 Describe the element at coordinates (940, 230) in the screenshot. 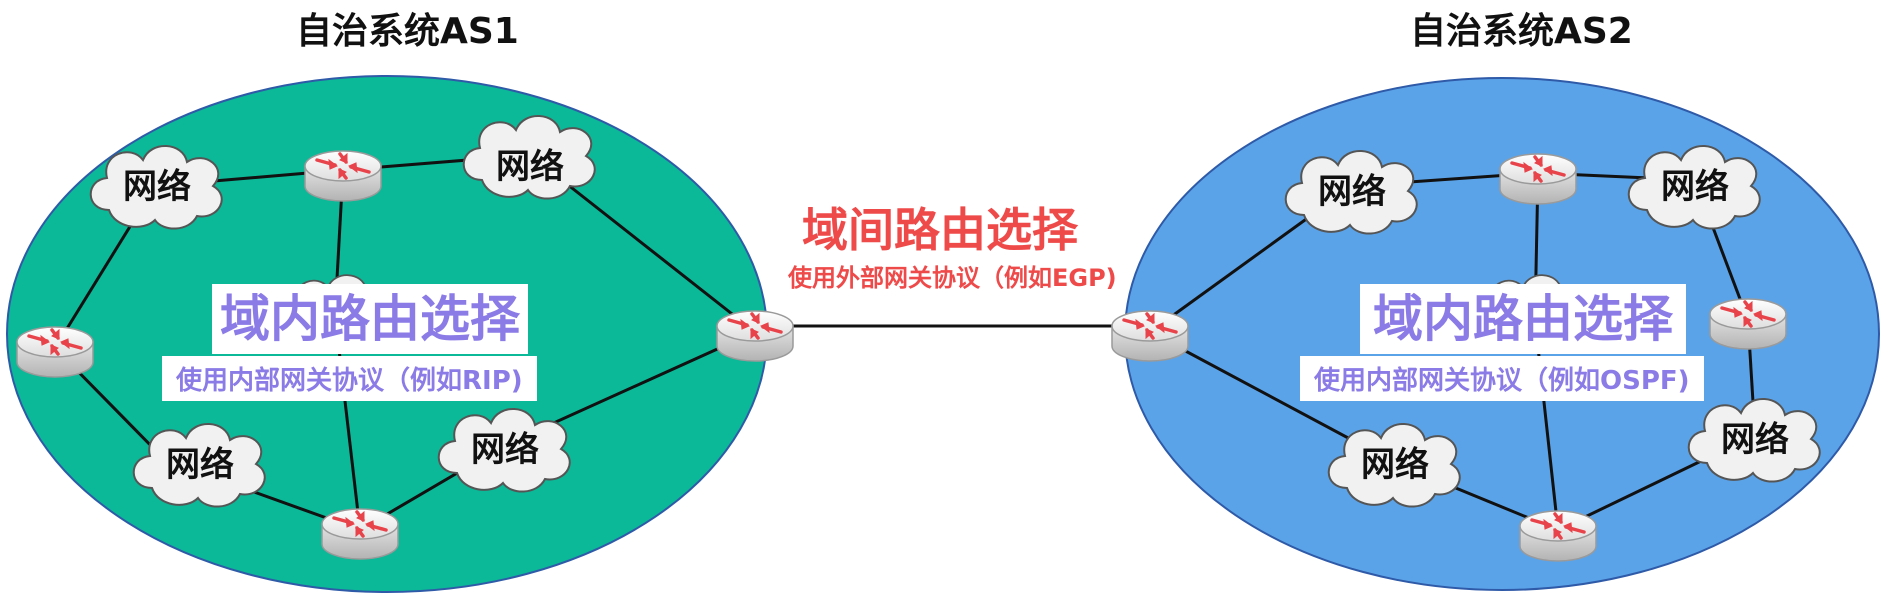

I see `inter-title: 域间路由选择` at that location.